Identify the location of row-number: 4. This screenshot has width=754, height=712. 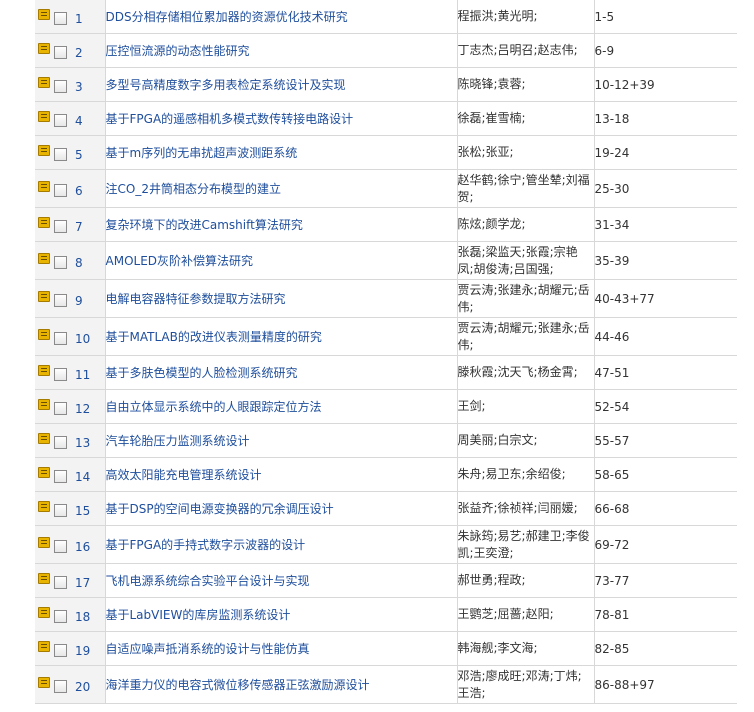
(79, 120).